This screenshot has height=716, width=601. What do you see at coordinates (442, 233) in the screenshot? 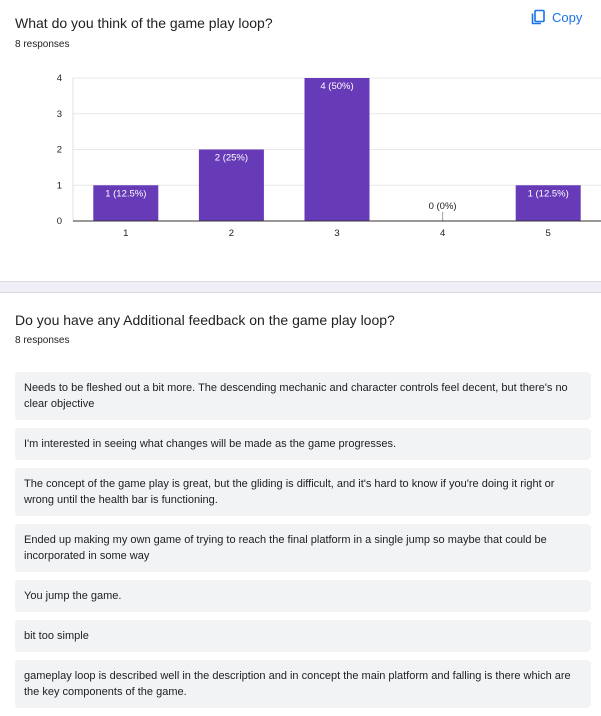
I see `x-tick-label: 4` at bounding box center [442, 233].